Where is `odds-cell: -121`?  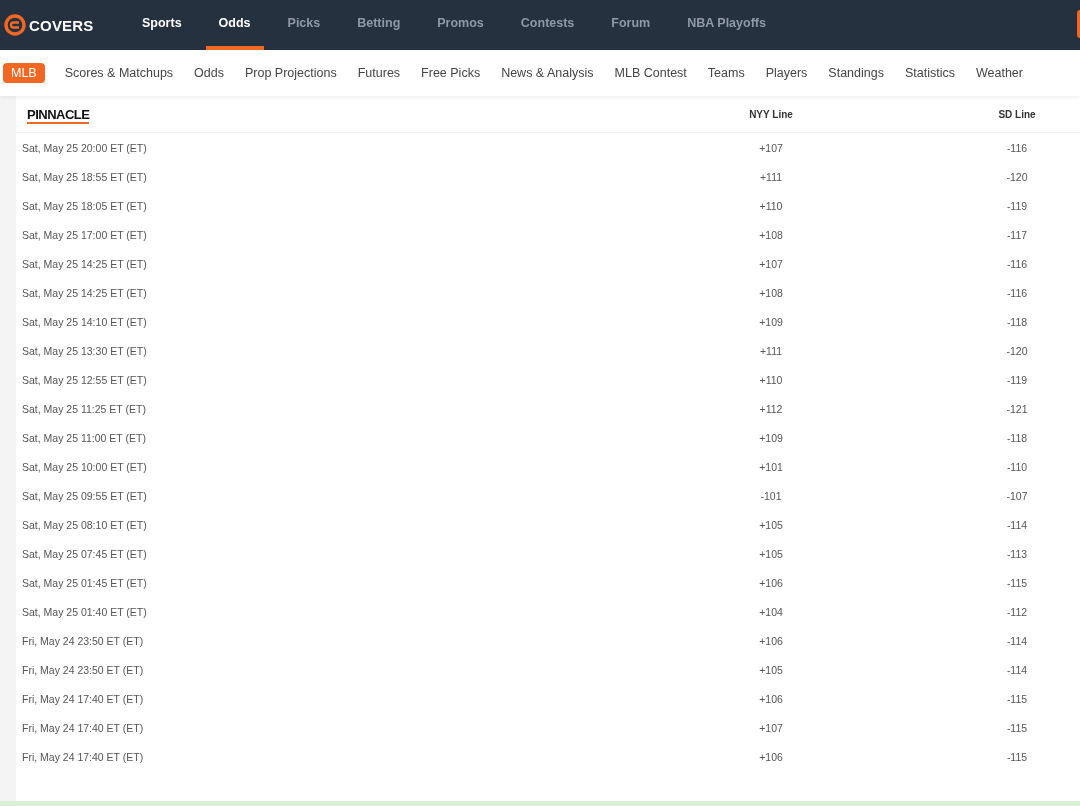 odds-cell: -121 is located at coordinates (1017, 408).